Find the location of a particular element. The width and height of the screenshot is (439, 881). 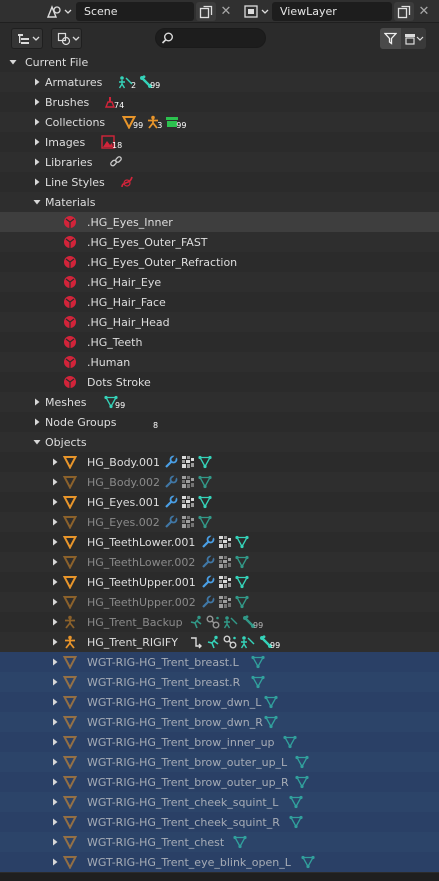

tree-row-hg-teethlower-002: HG_TeethLower.002 is located at coordinates (219, 562).